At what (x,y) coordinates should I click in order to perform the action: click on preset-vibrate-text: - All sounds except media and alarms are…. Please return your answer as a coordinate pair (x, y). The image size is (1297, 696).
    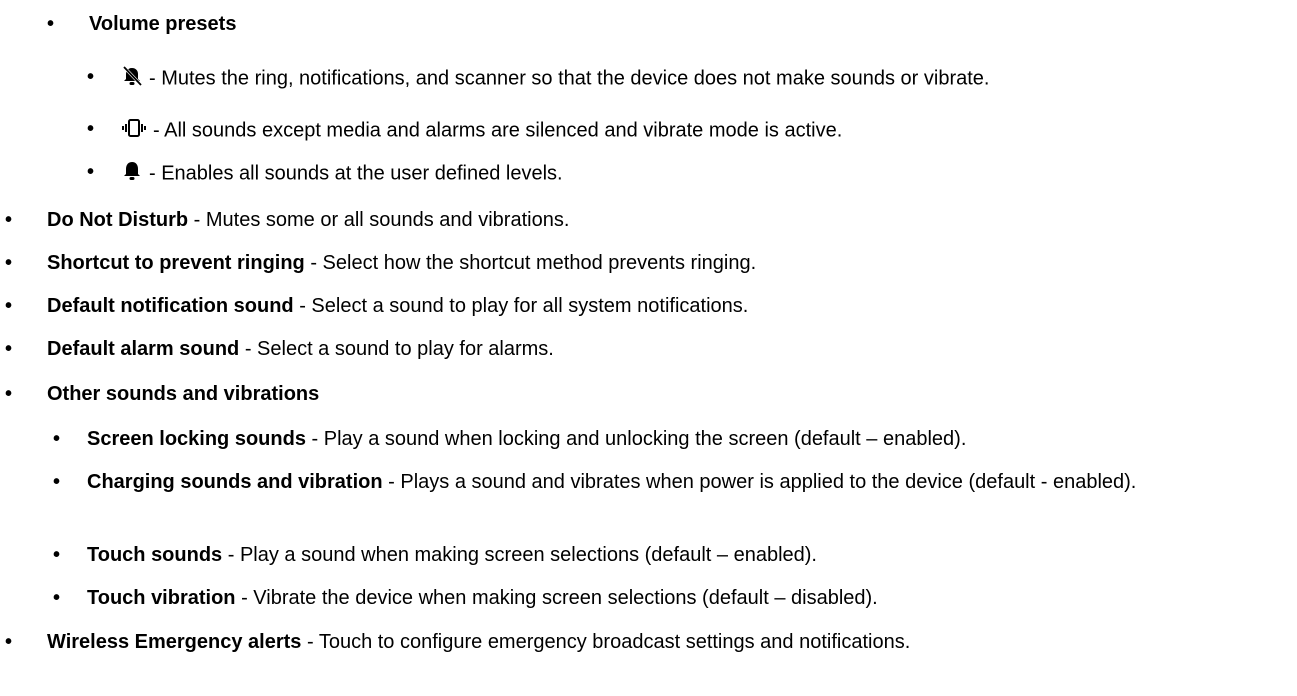
    Looking at the image, I should click on (498, 130).